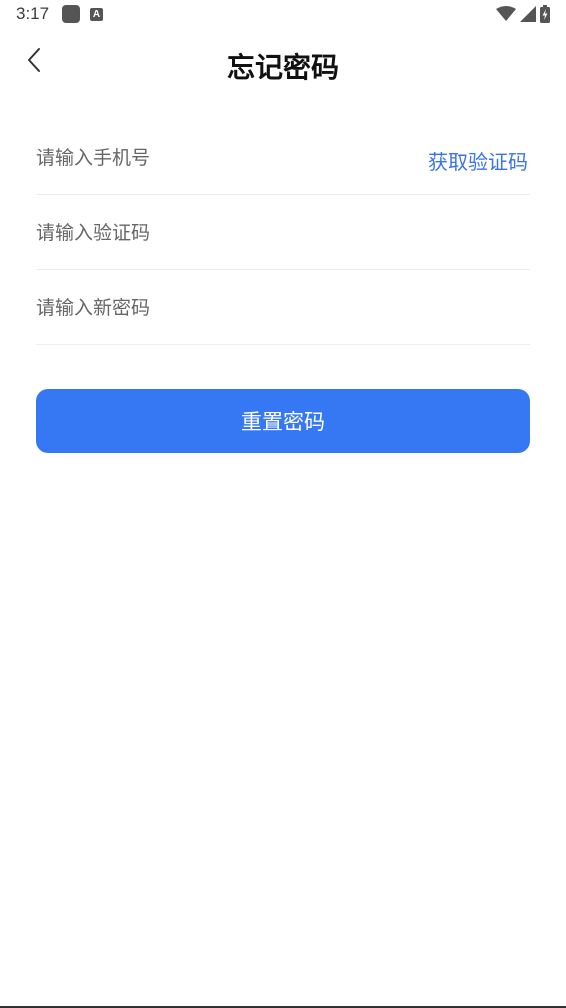  I want to click on app-notification-icon, so click(71, 14).